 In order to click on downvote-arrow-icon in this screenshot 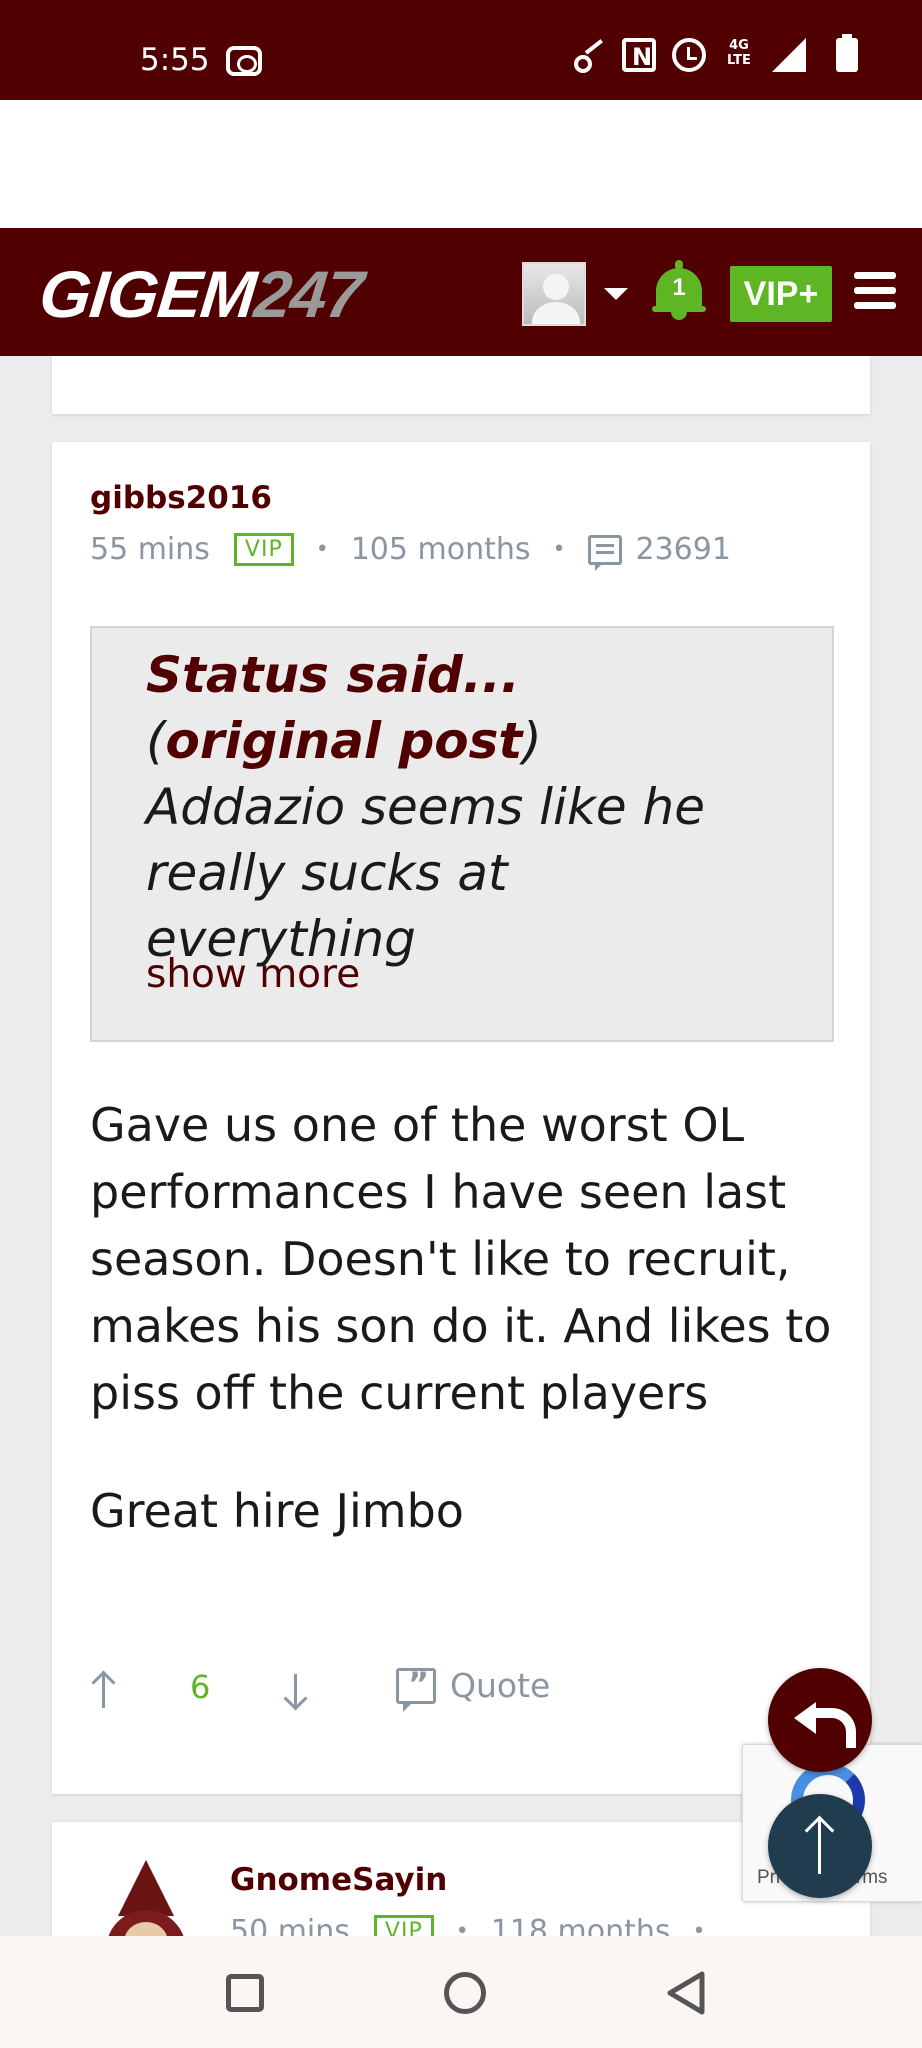, I will do `click(296, 1690)`.